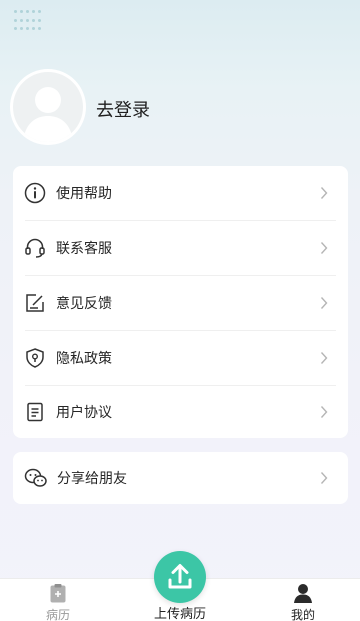 Image resolution: width=360 pixels, height=621 pixels. Describe the element at coordinates (57, 614) in the screenshot. I see `tab-records-label: 病历` at that location.